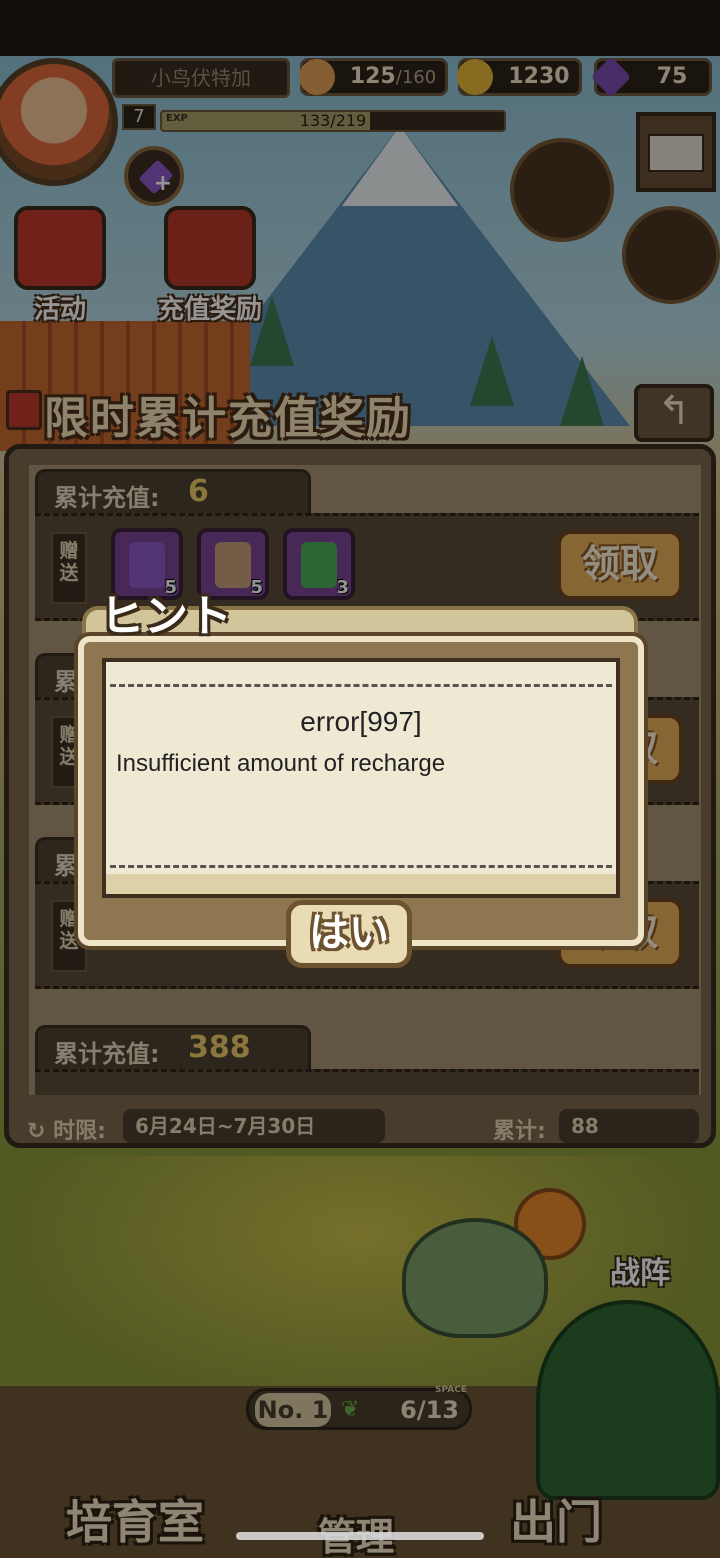 Image resolution: width=720 pixels, height=1558 pixels. I want to click on ok-button: はい, so click(349, 934).